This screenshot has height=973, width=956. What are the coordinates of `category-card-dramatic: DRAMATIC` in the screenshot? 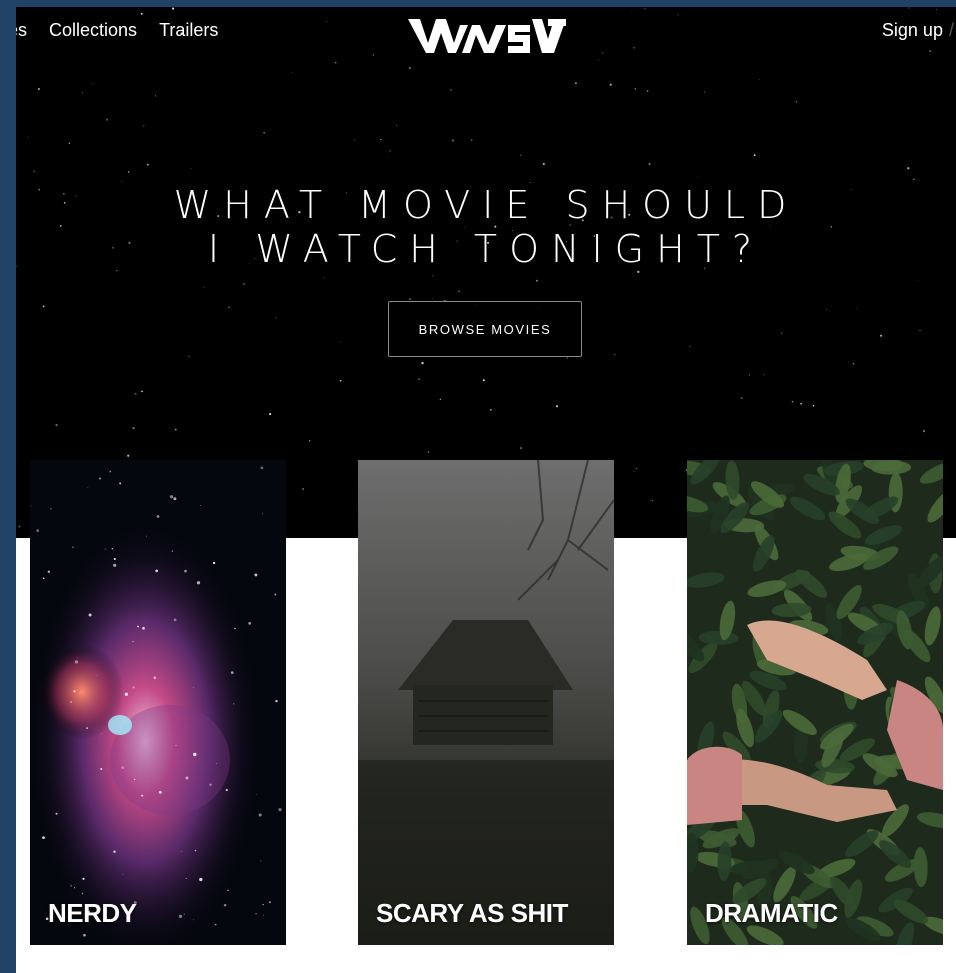 It's located at (815, 702).